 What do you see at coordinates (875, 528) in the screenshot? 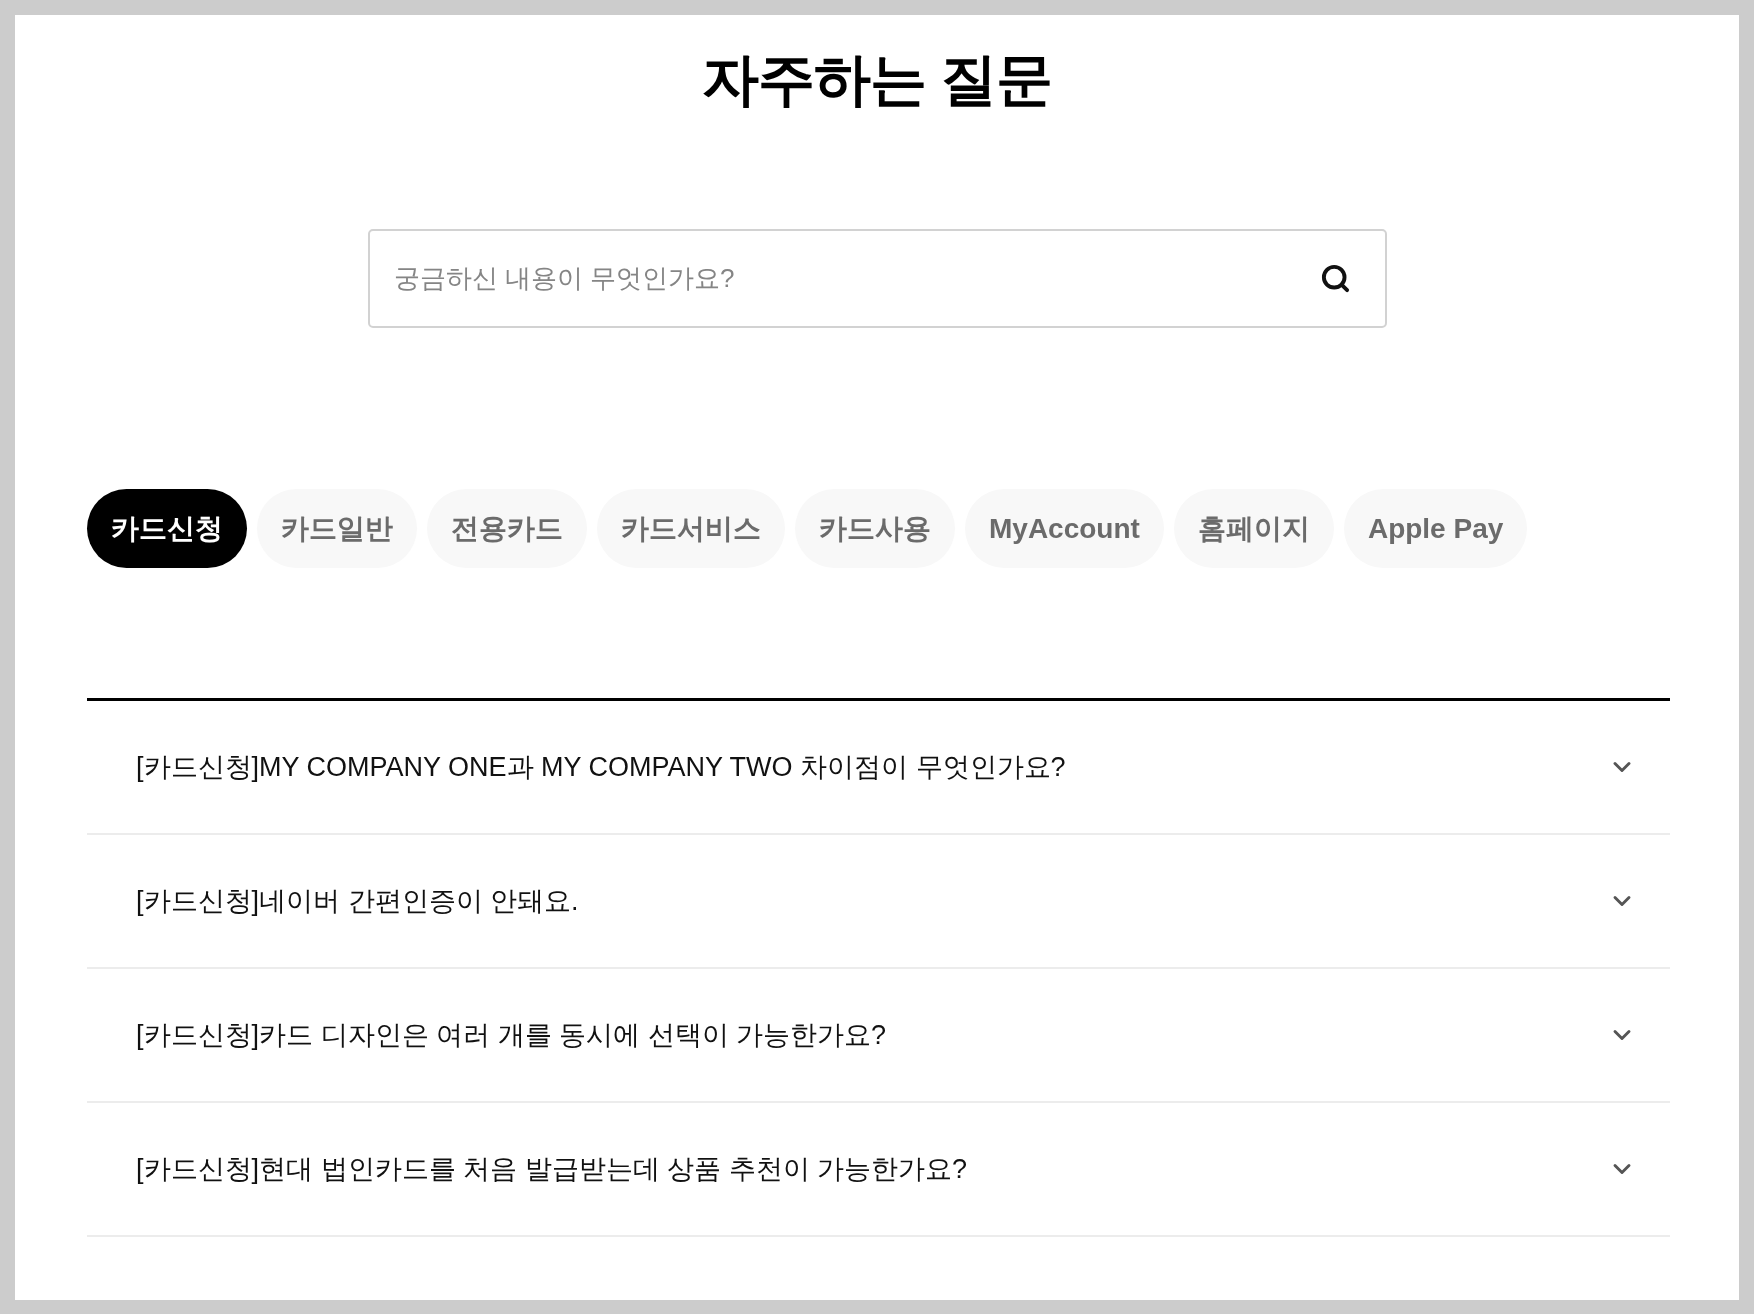
I see `category-tab: 카드사용` at bounding box center [875, 528].